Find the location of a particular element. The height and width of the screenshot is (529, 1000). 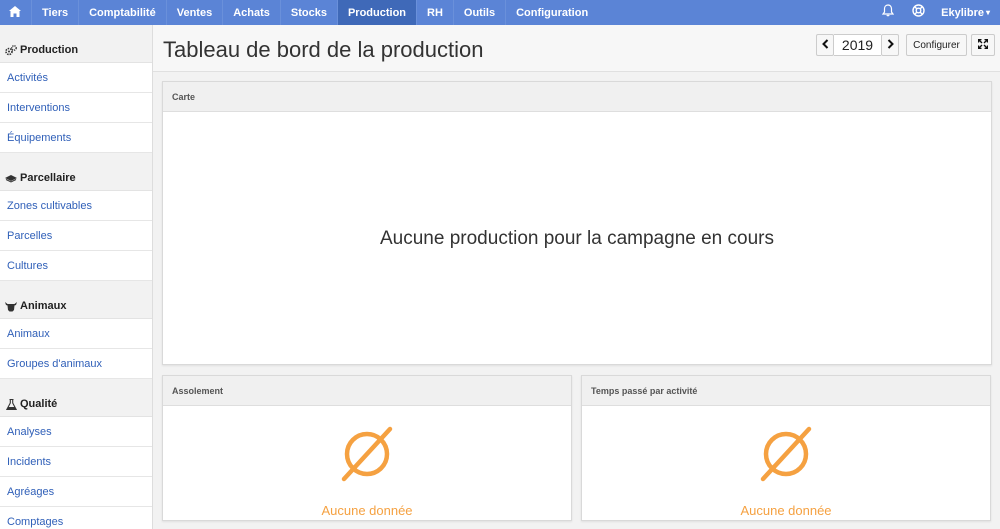

sidebar-section-title: Qualité is located at coordinates (39, 404).